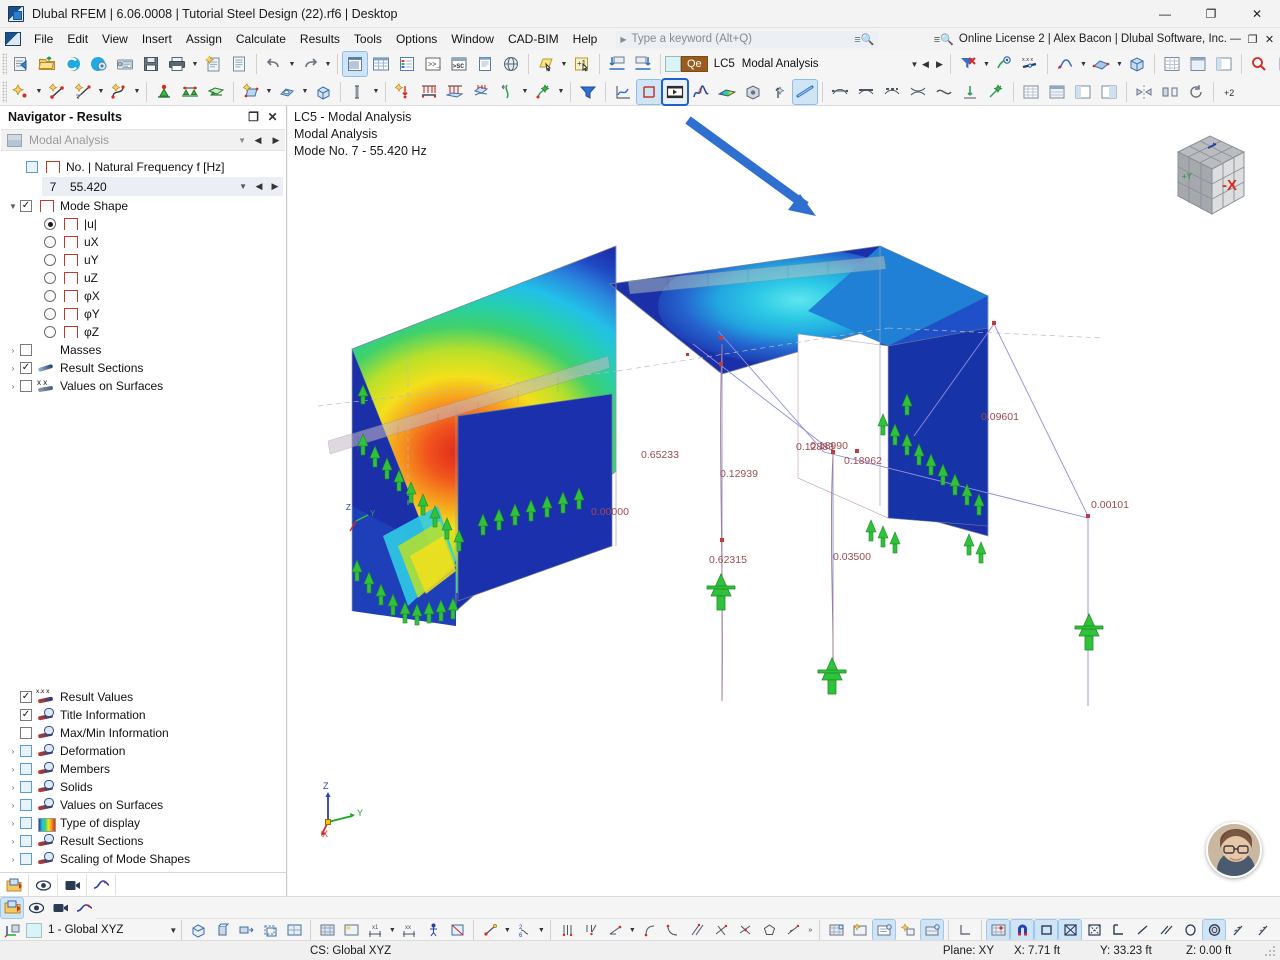 The height and width of the screenshot is (960, 1280). Describe the element at coordinates (588, 92) in the screenshot. I see `filter-icon` at that location.